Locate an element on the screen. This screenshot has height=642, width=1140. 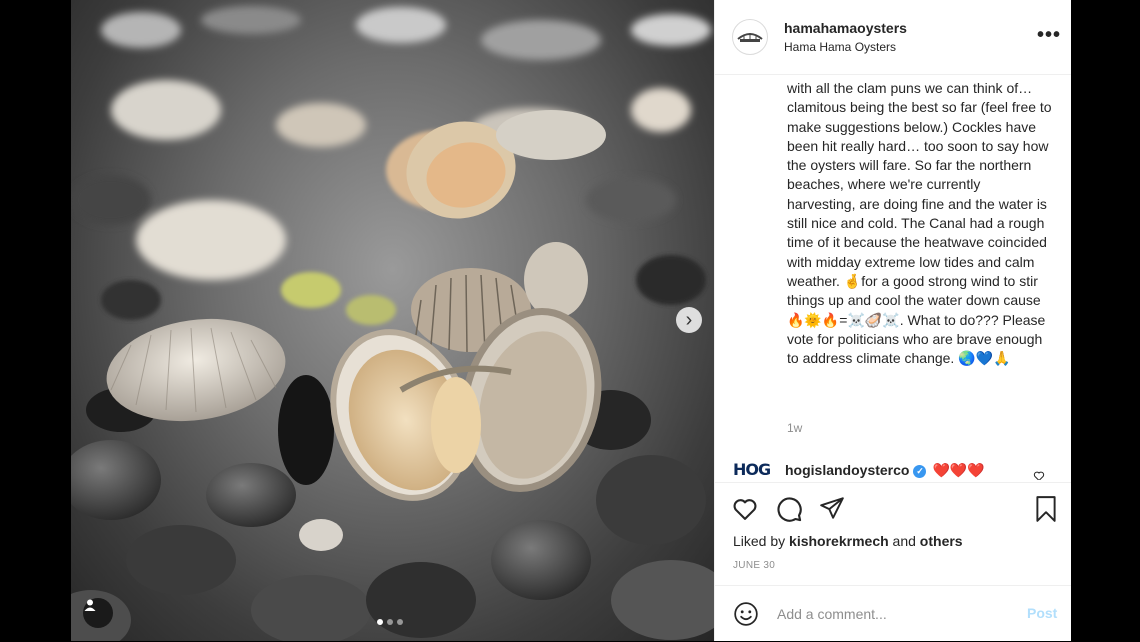
hama-hama-logo-icon is located at coordinates (750, 37).